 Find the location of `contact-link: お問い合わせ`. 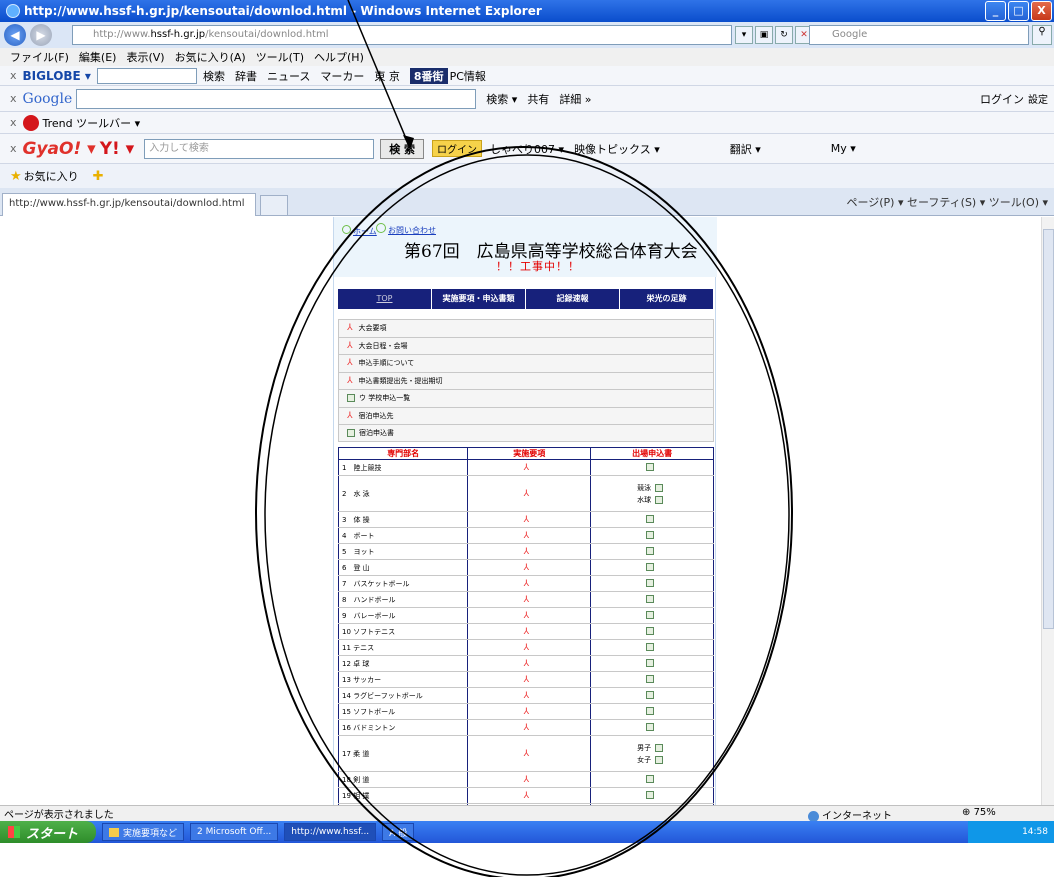

contact-link: お問い合わせ is located at coordinates (406, 229).